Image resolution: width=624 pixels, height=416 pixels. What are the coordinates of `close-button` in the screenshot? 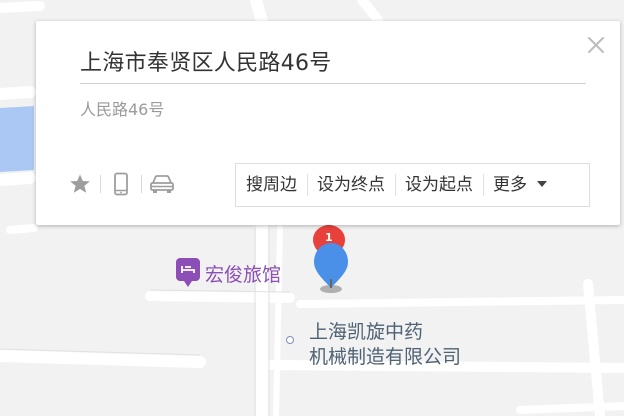 It's located at (596, 45).